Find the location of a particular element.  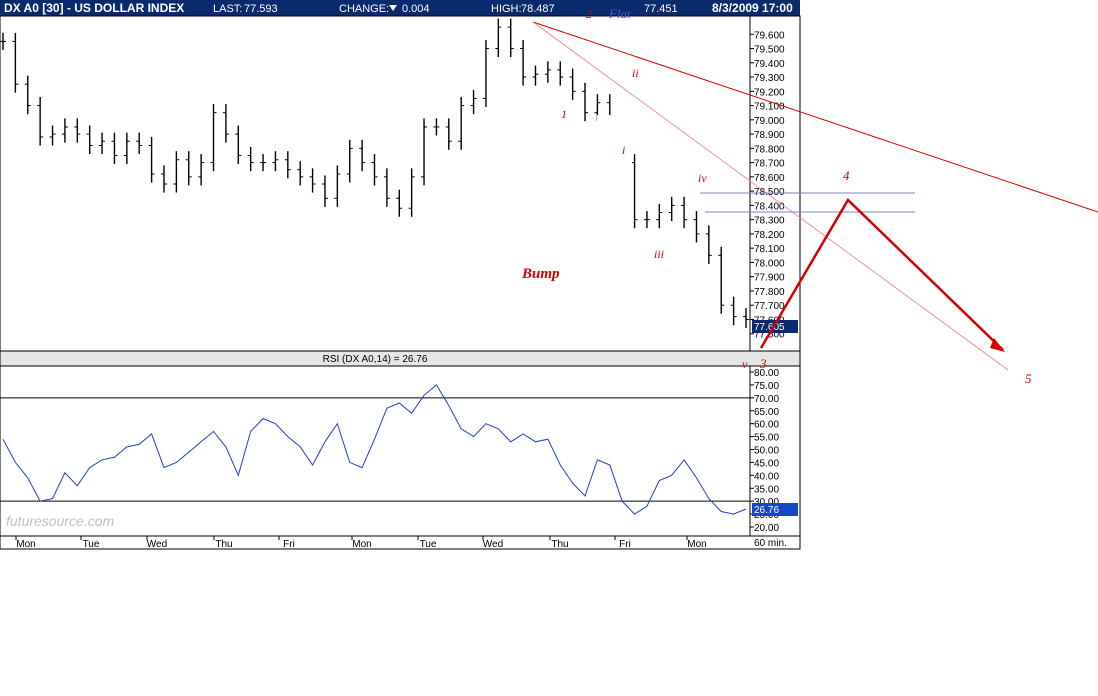

price-tick-label: 78.200 is located at coordinates (769, 235).